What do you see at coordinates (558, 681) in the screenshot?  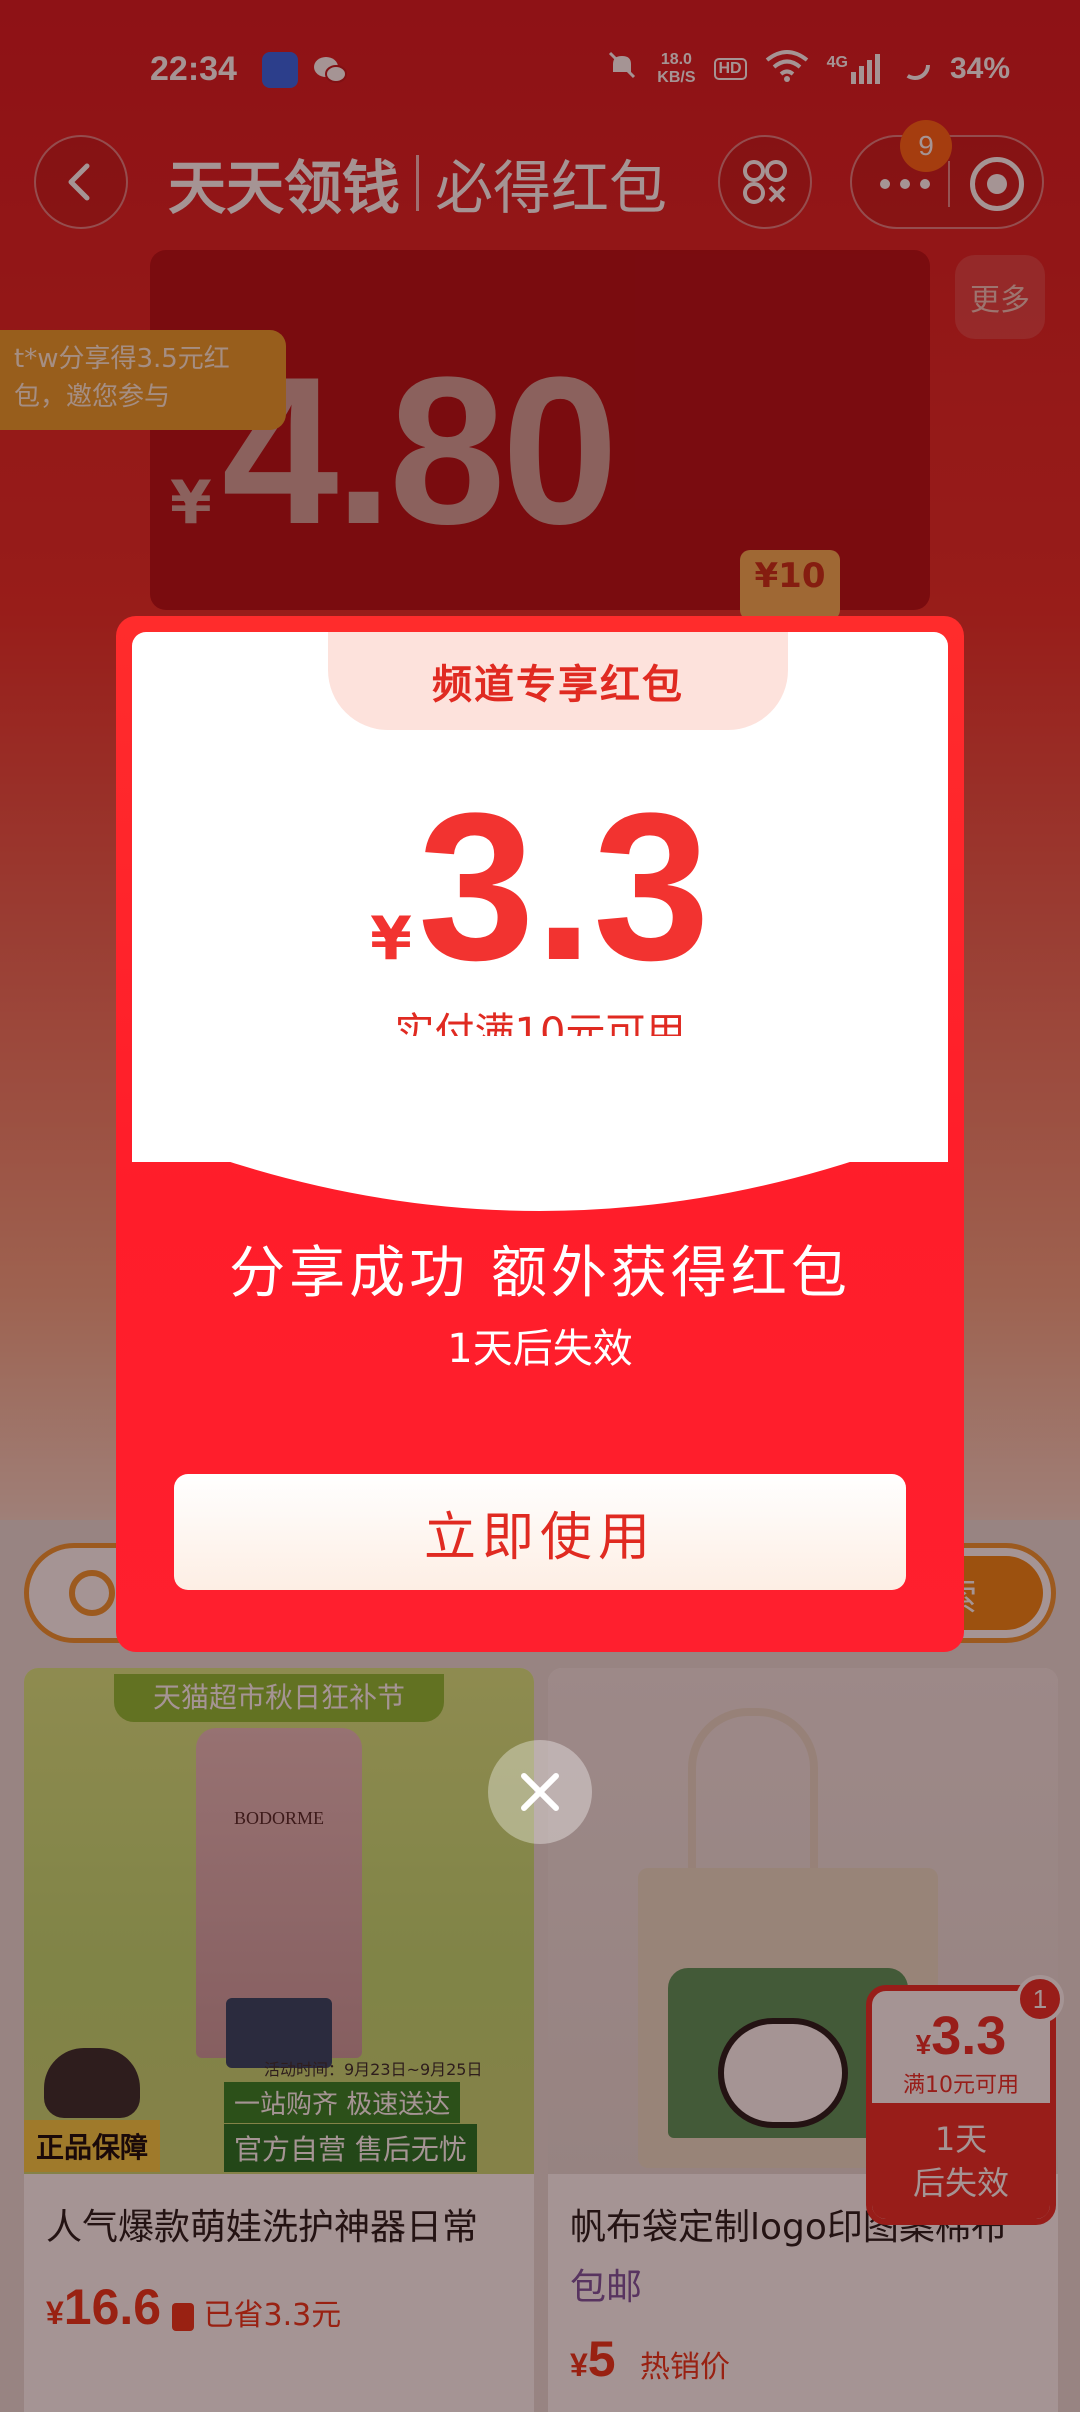 I see `coupon-type-label: 频道专享红包` at bounding box center [558, 681].